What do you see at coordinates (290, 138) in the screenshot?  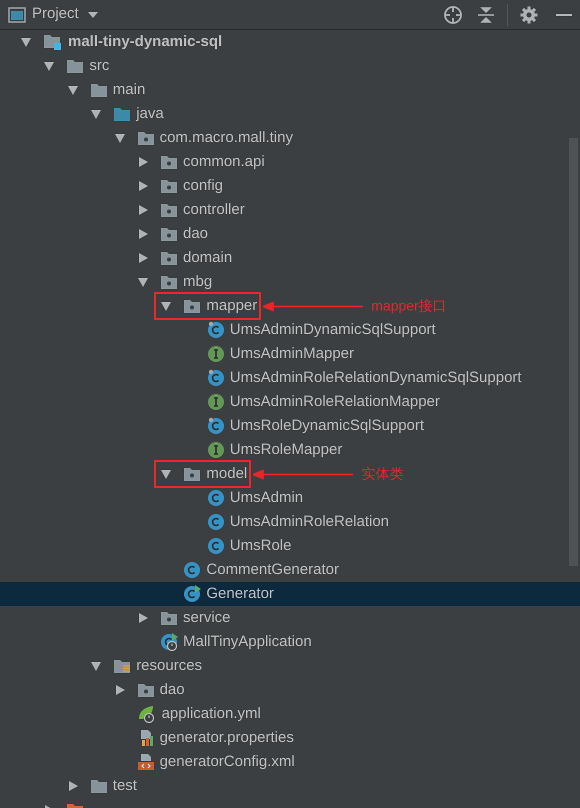 I see `tree-row: com.macro.mall.tiny` at bounding box center [290, 138].